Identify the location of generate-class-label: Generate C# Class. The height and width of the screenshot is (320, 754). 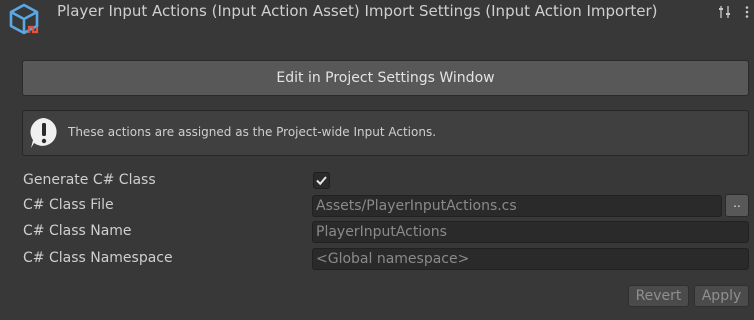
(89, 180).